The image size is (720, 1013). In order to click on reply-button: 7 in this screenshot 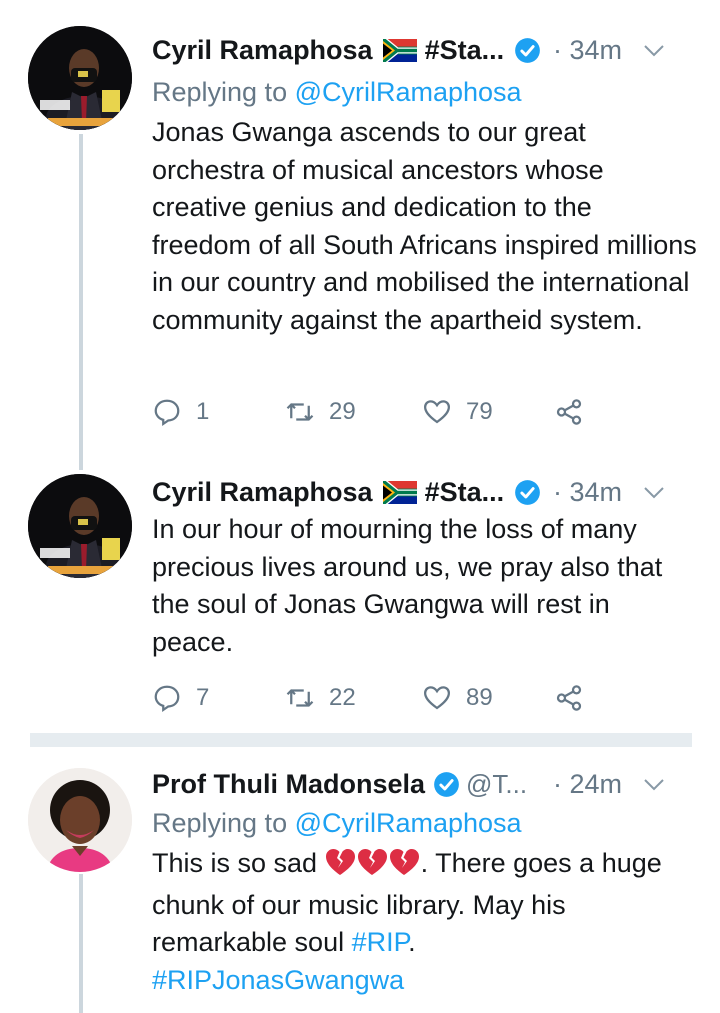, I will do `click(180, 698)`.